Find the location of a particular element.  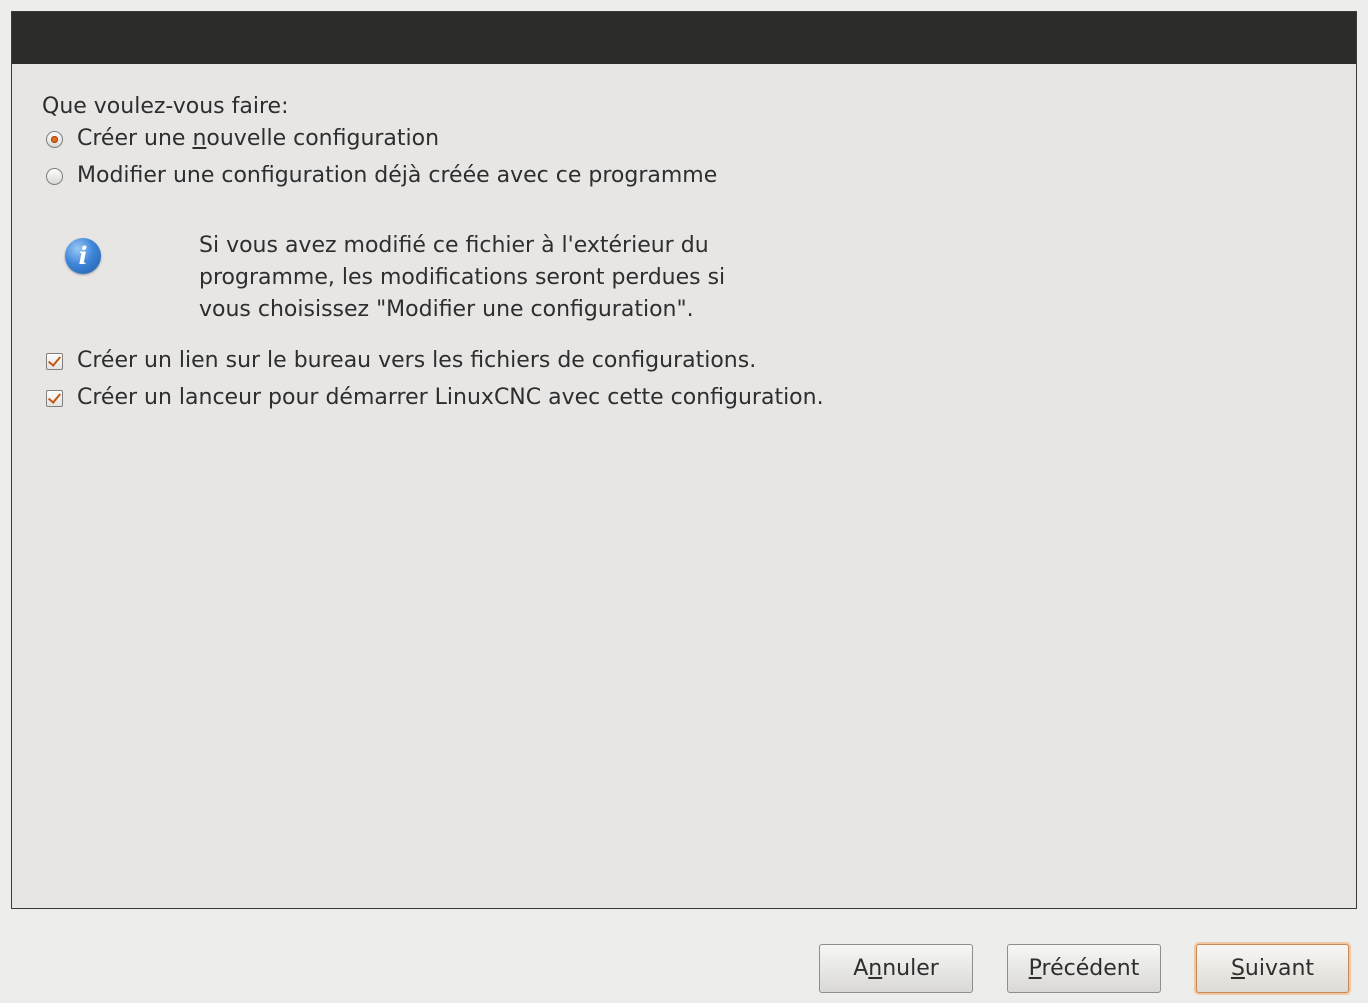

header-bar is located at coordinates (684, 38).